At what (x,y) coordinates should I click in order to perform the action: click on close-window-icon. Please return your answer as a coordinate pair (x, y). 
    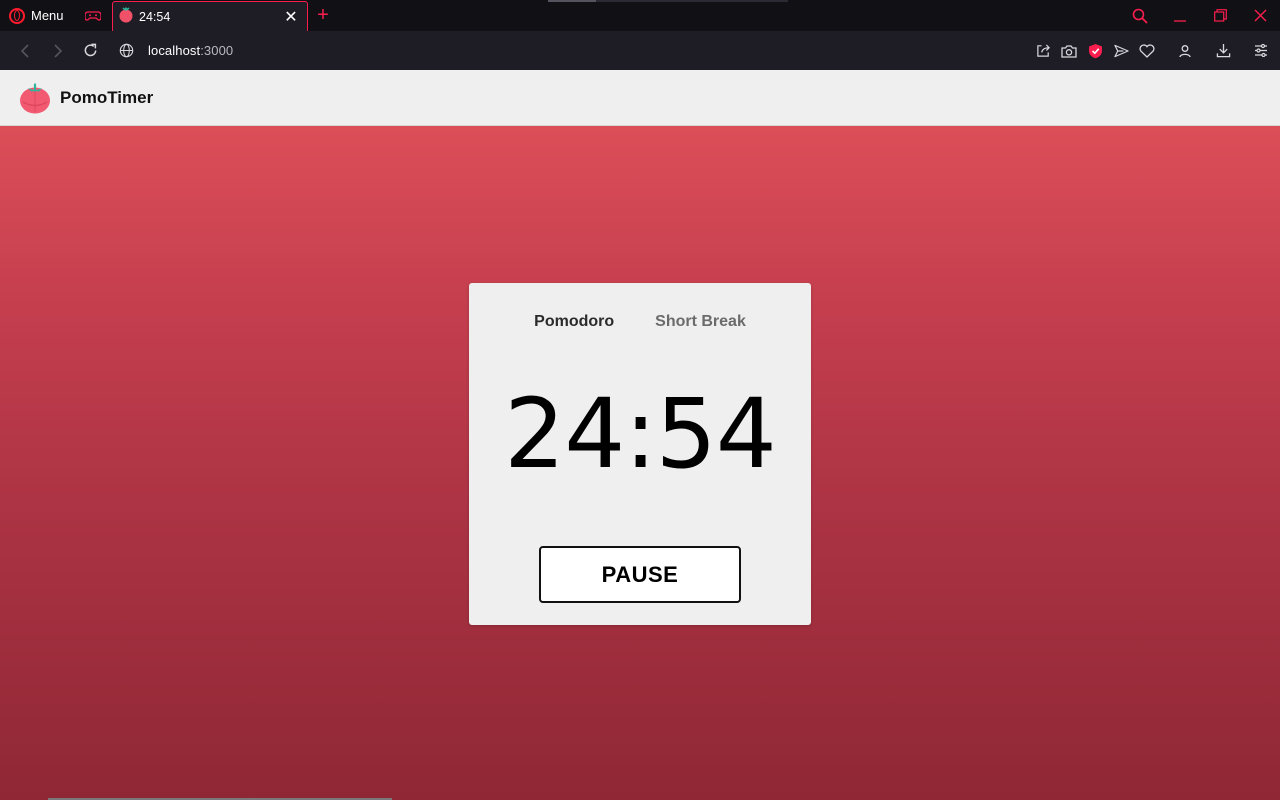
    Looking at the image, I should click on (1260, 15).